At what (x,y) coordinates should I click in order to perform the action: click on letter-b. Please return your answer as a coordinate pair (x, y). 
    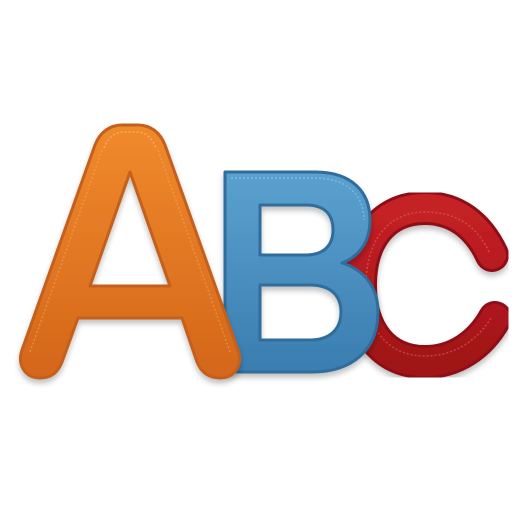
    Looking at the image, I should click on (301, 272).